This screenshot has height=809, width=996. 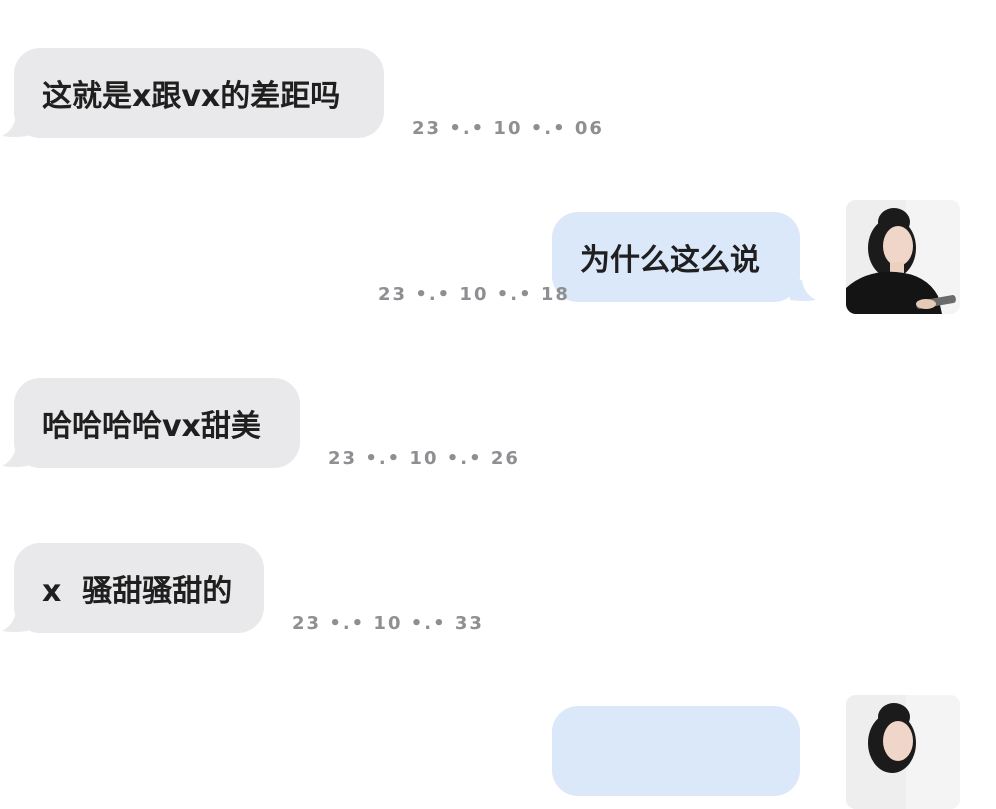 I want to click on message-text: x 骚甜骚甜的, so click(x=137, y=591).